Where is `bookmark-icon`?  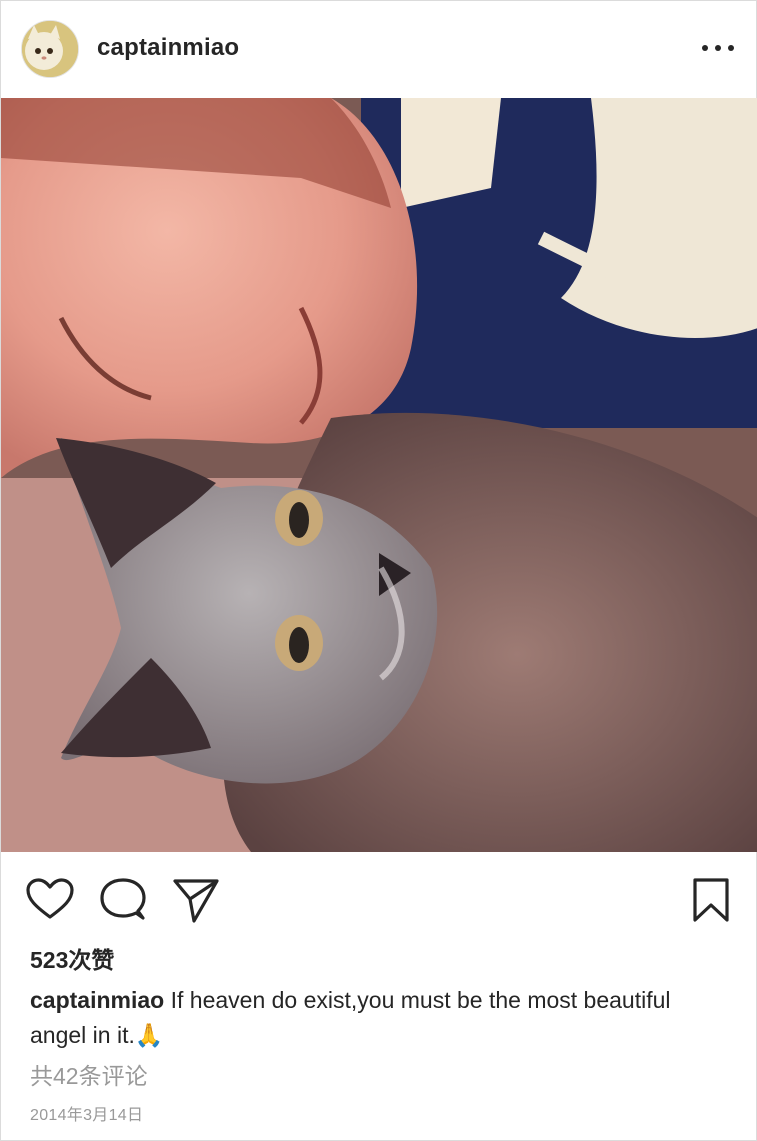
bookmark-icon is located at coordinates (711, 900).